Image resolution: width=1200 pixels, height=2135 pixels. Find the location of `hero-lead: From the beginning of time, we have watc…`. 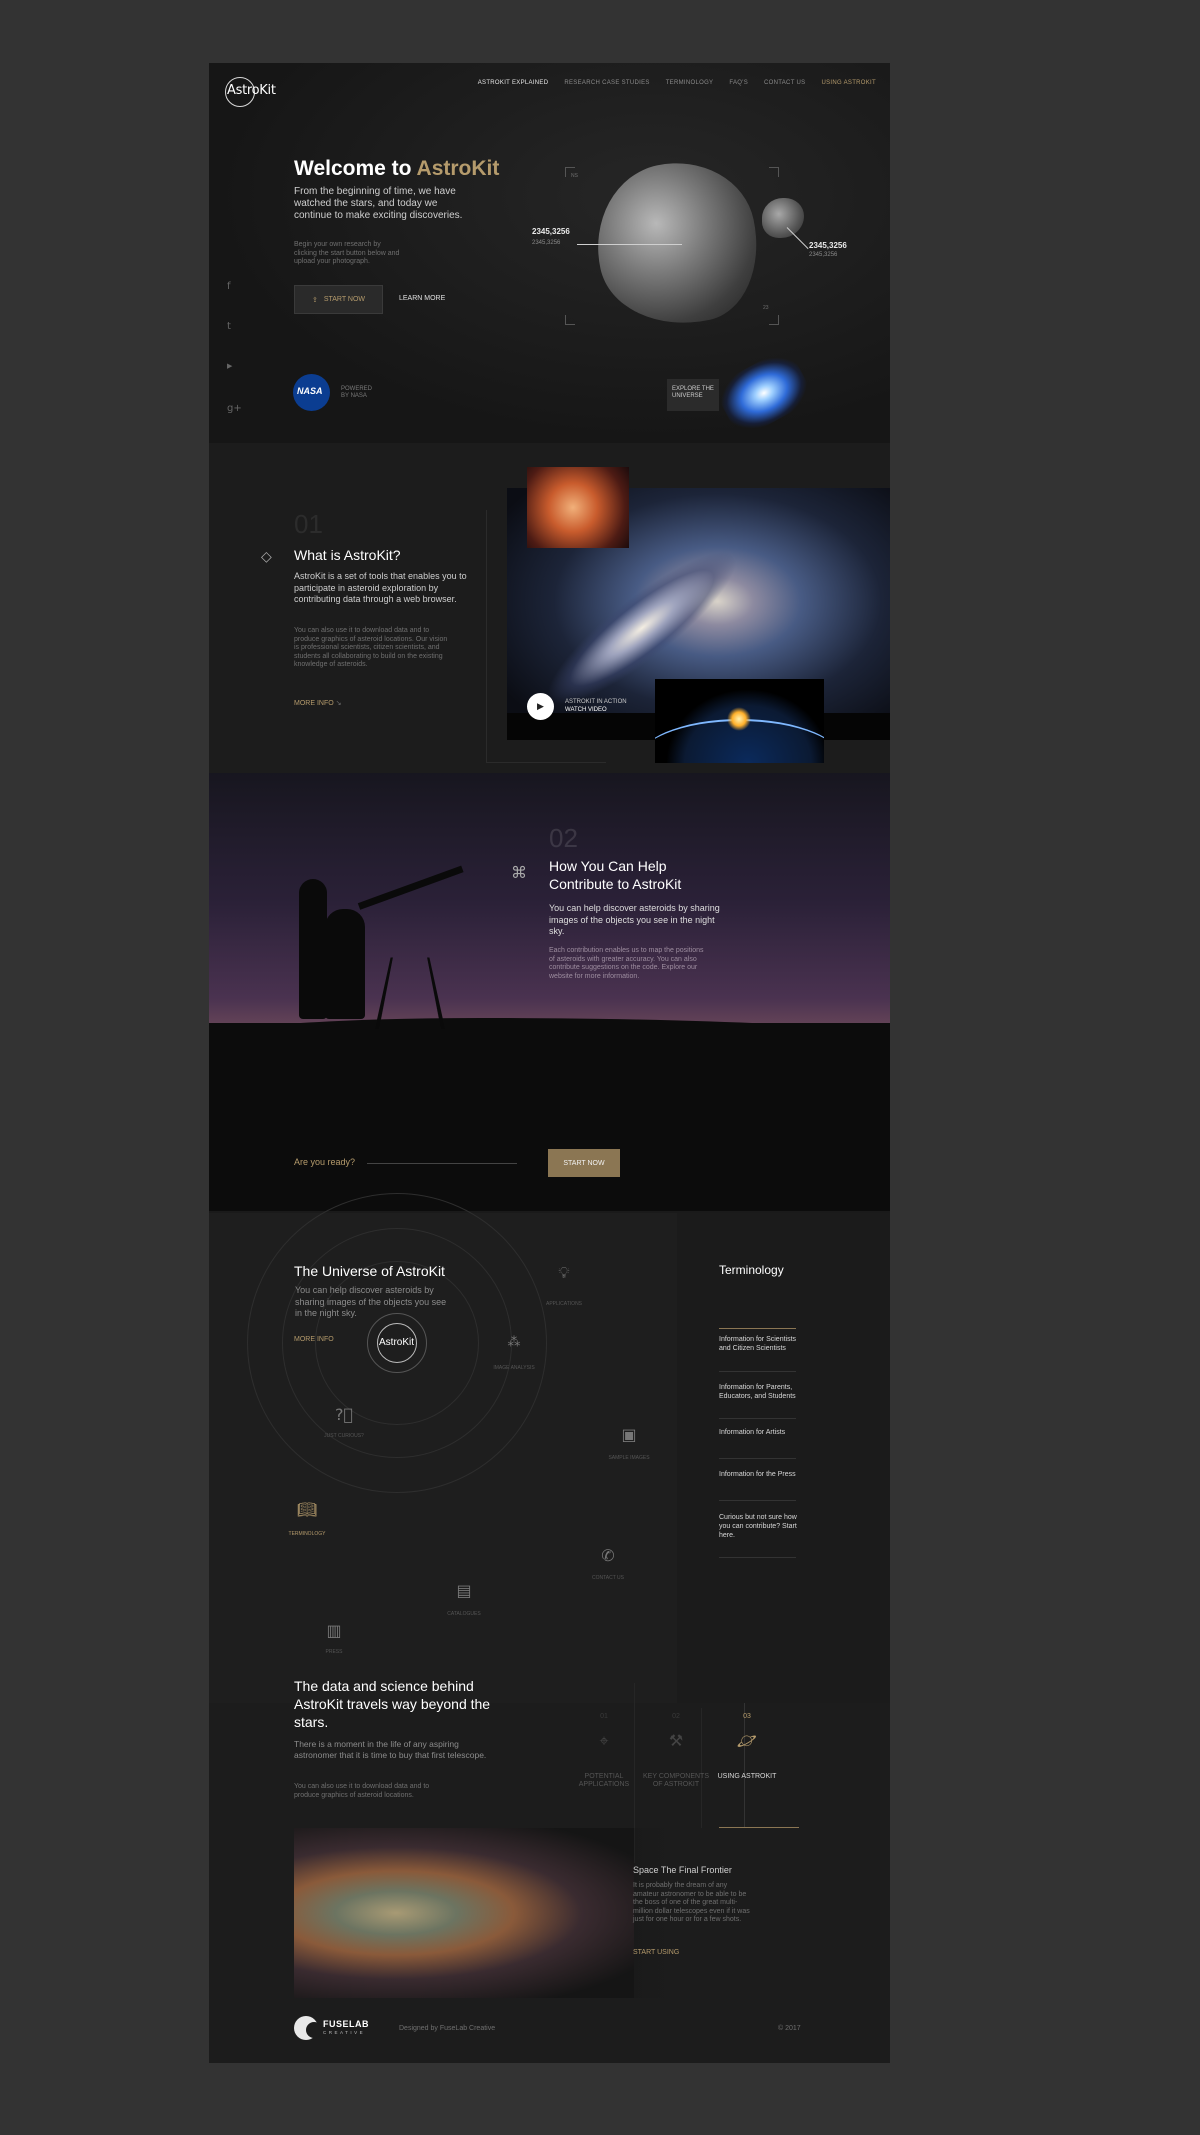

hero-lead: From the beginning of time, we have watc… is located at coordinates (378, 203).